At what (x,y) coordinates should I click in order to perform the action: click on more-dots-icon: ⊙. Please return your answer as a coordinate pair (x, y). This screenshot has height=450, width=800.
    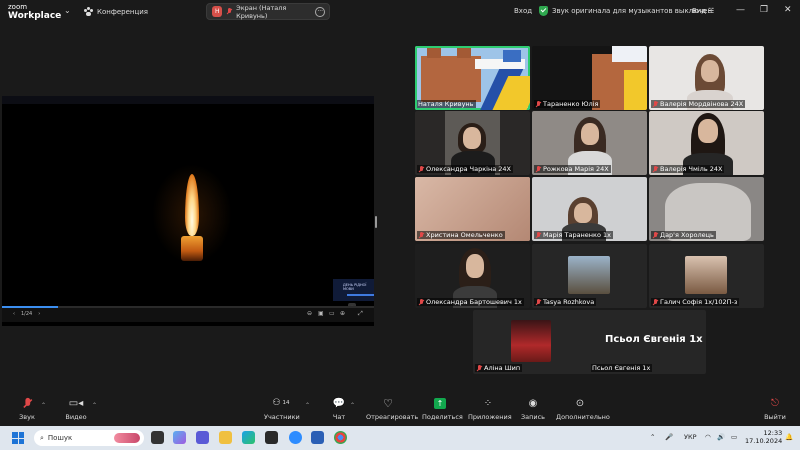
    Looking at the image, I should click on (580, 403).